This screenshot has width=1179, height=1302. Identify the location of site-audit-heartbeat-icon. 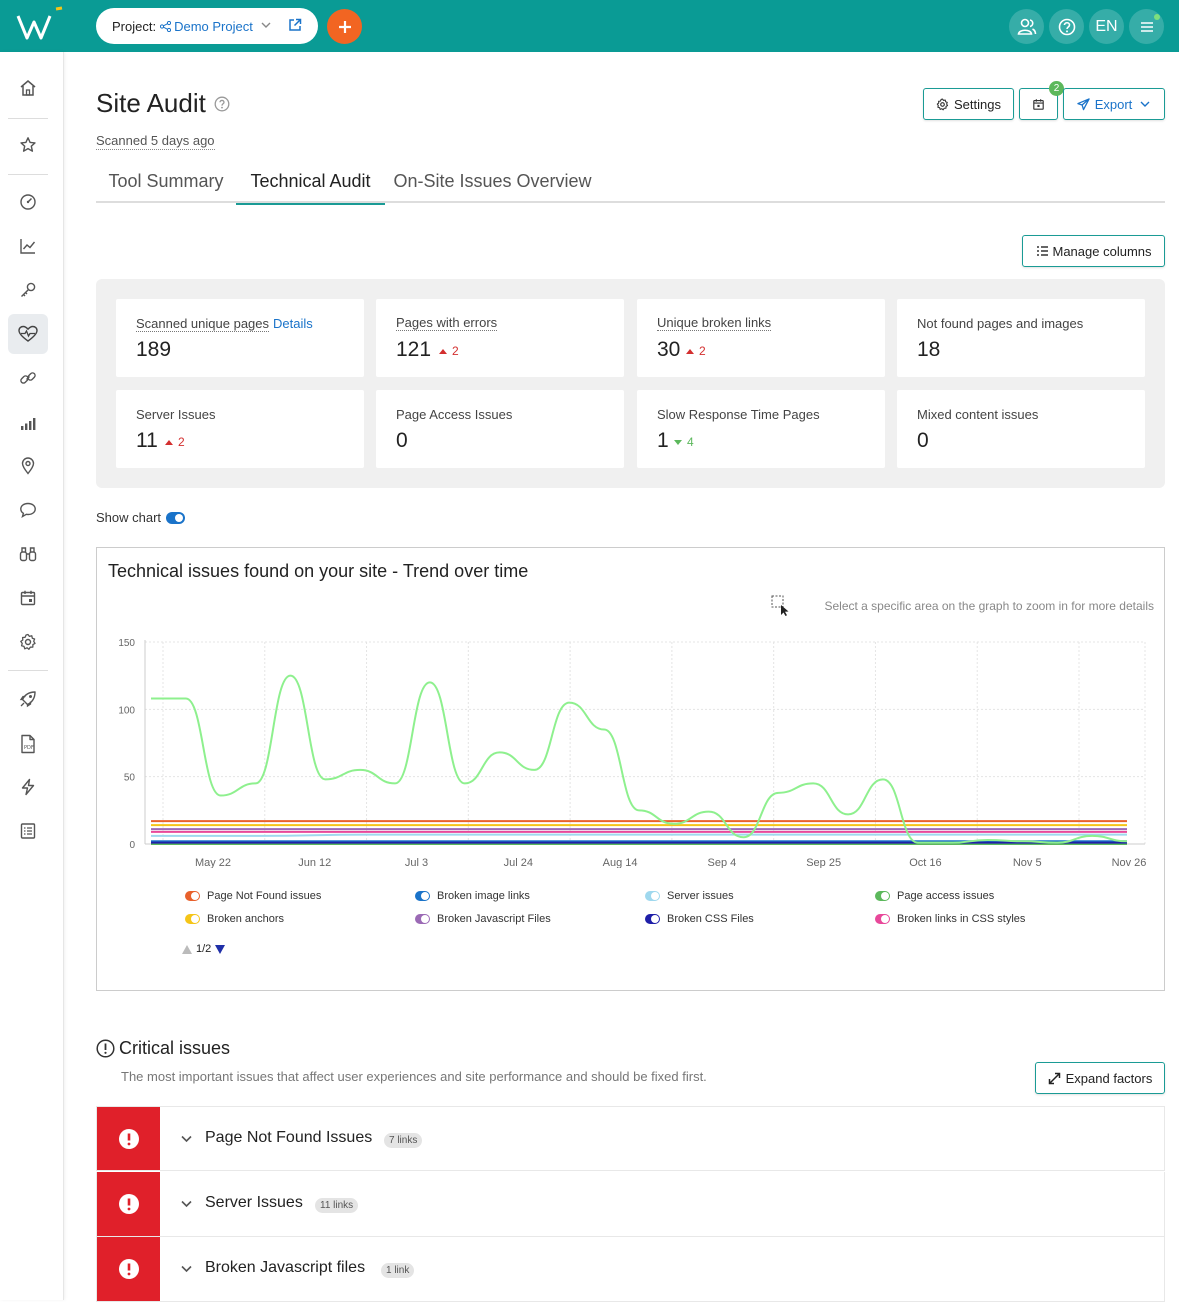
(28, 334).